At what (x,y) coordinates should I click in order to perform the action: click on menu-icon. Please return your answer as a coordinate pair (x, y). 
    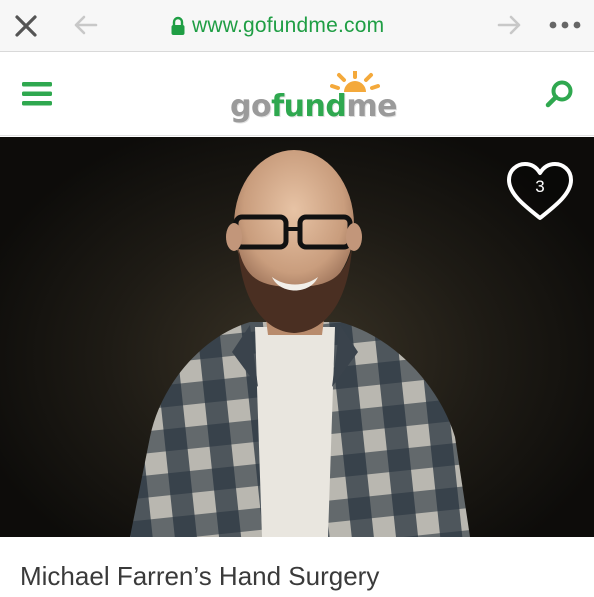
    Looking at the image, I should click on (37, 94).